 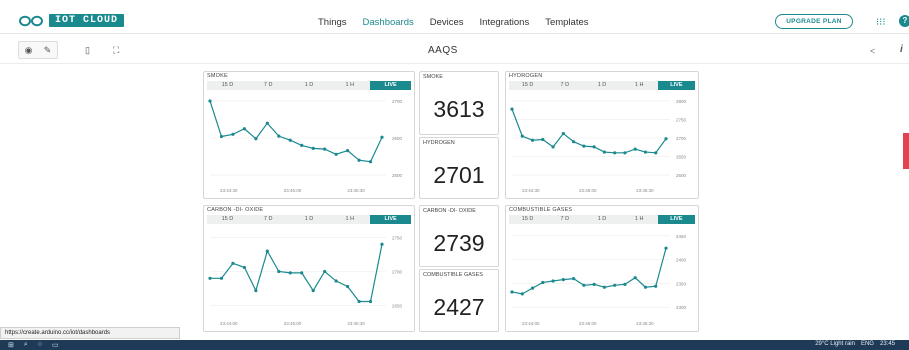 What do you see at coordinates (814, 21) in the screenshot?
I see `upgrade-plan-button: UPGRADE PLAN` at bounding box center [814, 21].